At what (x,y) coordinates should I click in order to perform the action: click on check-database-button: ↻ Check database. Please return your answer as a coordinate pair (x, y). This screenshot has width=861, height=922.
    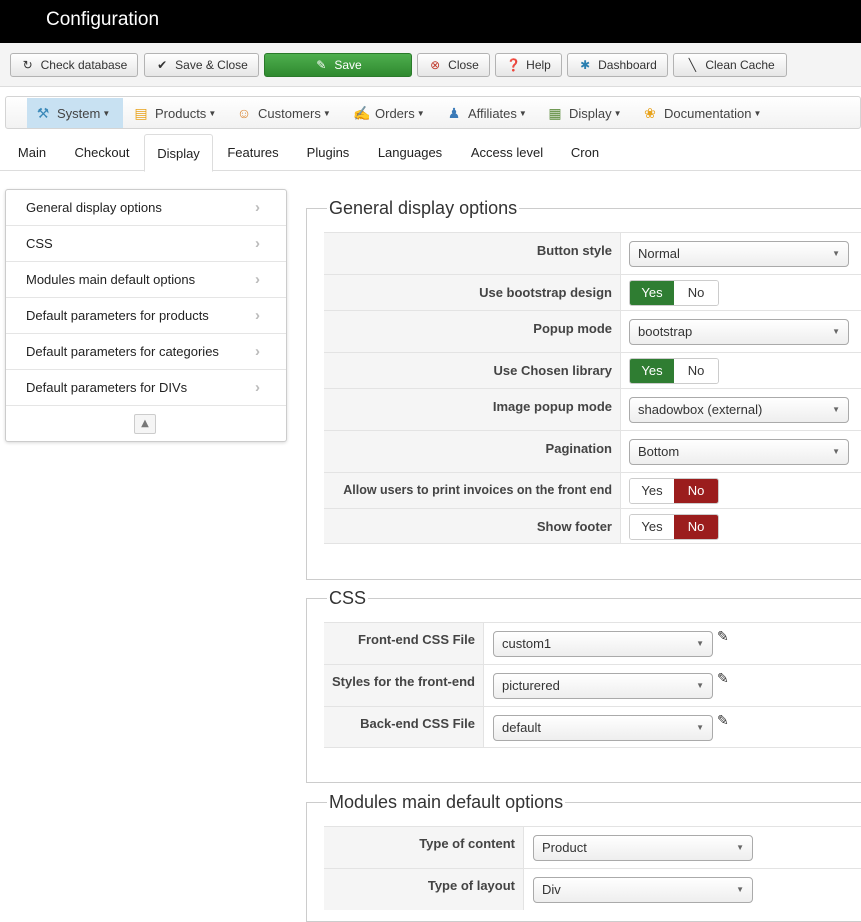
    Looking at the image, I should click on (74, 65).